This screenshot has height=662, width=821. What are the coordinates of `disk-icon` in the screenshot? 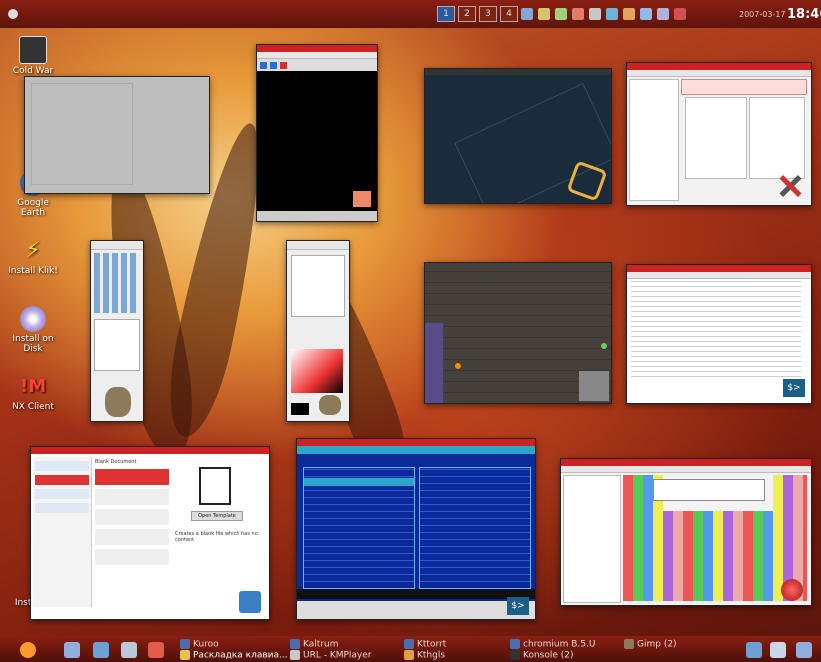 It's located at (33, 319).